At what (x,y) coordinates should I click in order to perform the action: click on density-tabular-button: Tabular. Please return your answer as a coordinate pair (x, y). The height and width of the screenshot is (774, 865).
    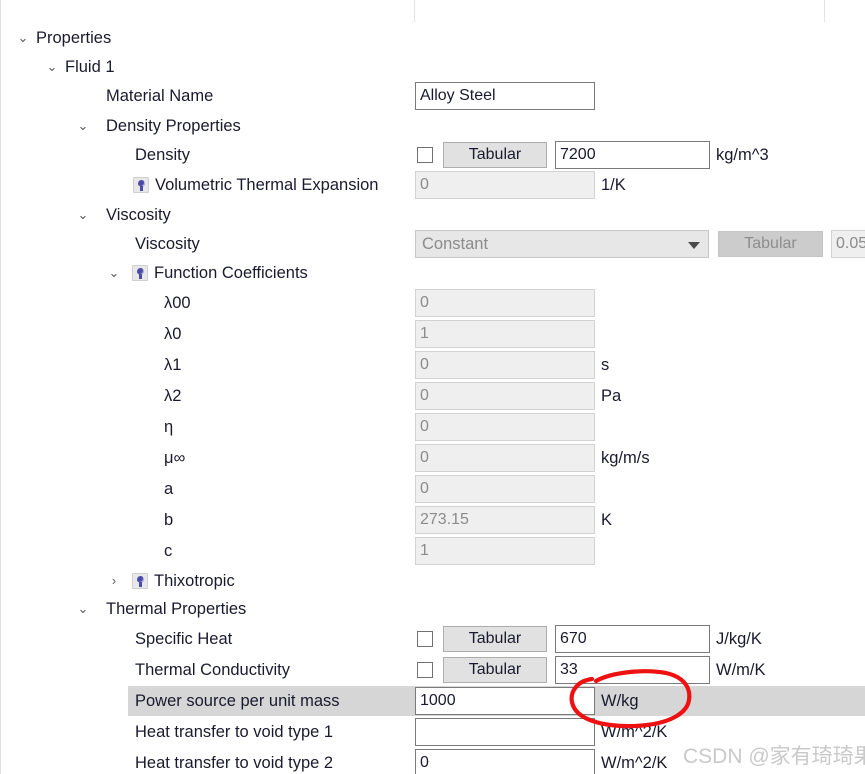
    Looking at the image, I should click on (495, 155).